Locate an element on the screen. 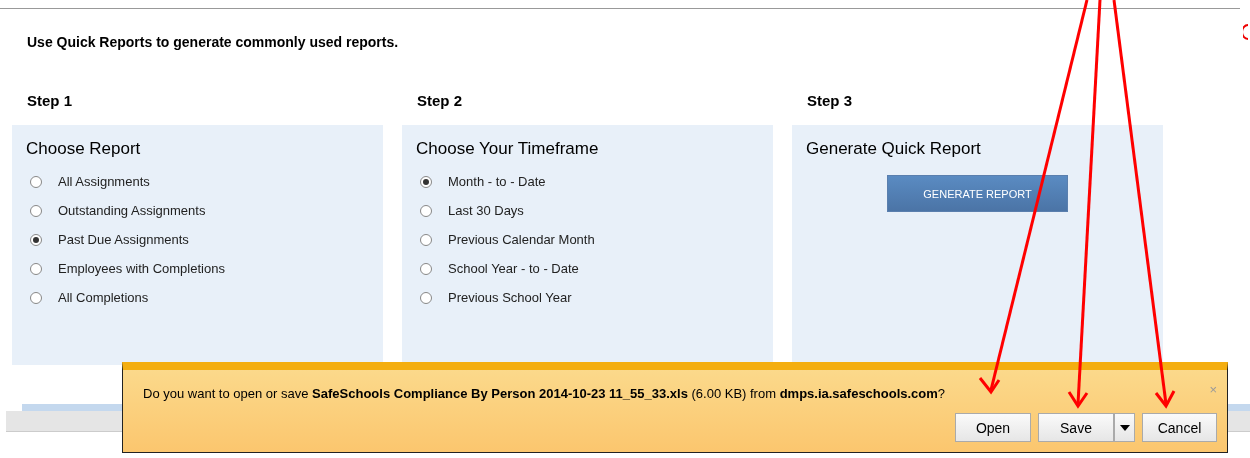 This screenshot has height=458, width=1250. option-label: Month - to - Date is located at coordinates (497, 181).